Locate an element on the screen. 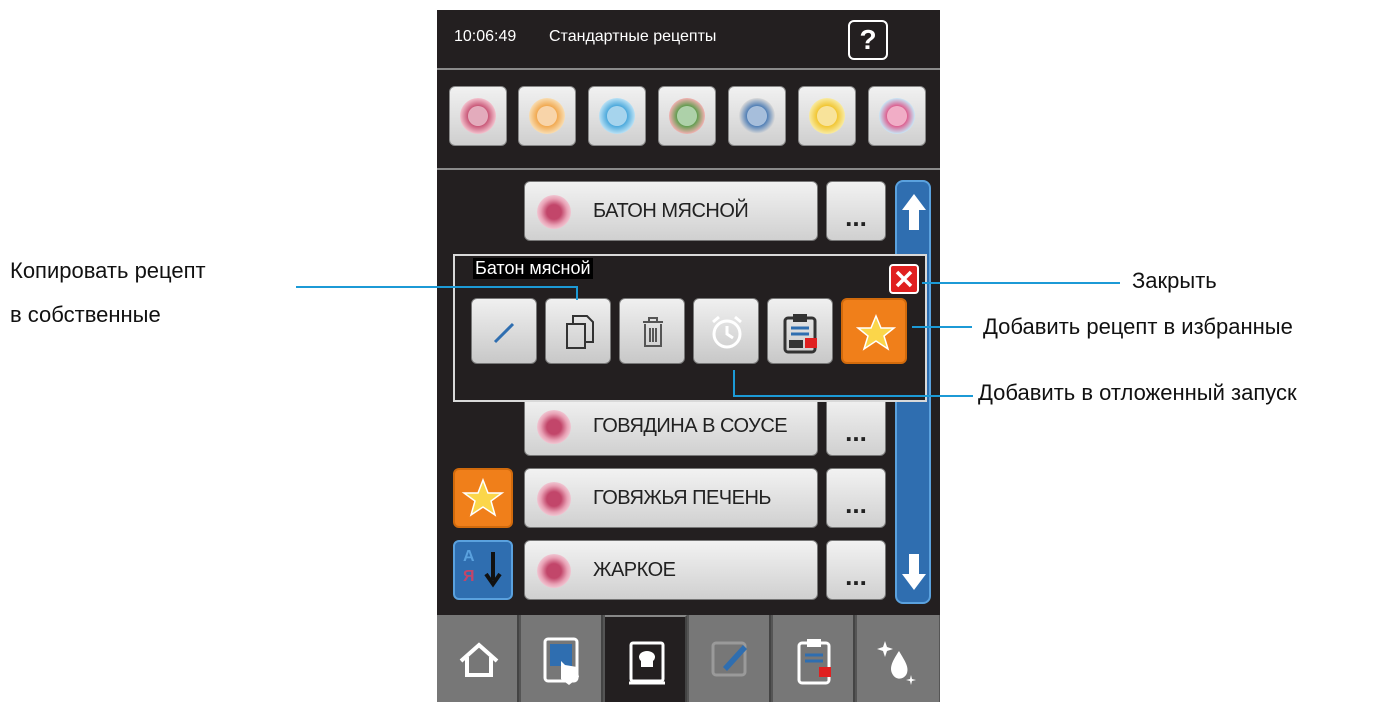 The image size is (1380, 702). alarm-clock-icon is located at coordinates (727, 332).